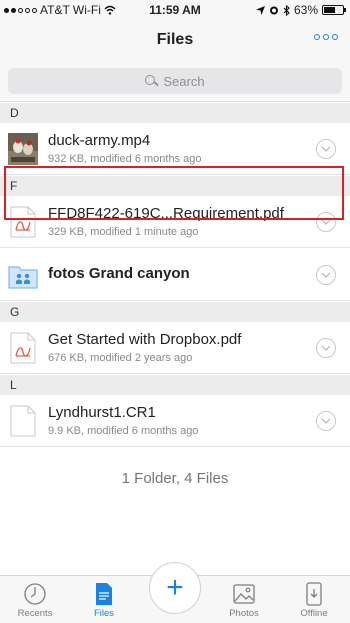 This screenshot has height=623, width=350. What do you see at coordinates (260, 10) in the screenshot?
I see `location-icon` at bounding box center [260, 10].